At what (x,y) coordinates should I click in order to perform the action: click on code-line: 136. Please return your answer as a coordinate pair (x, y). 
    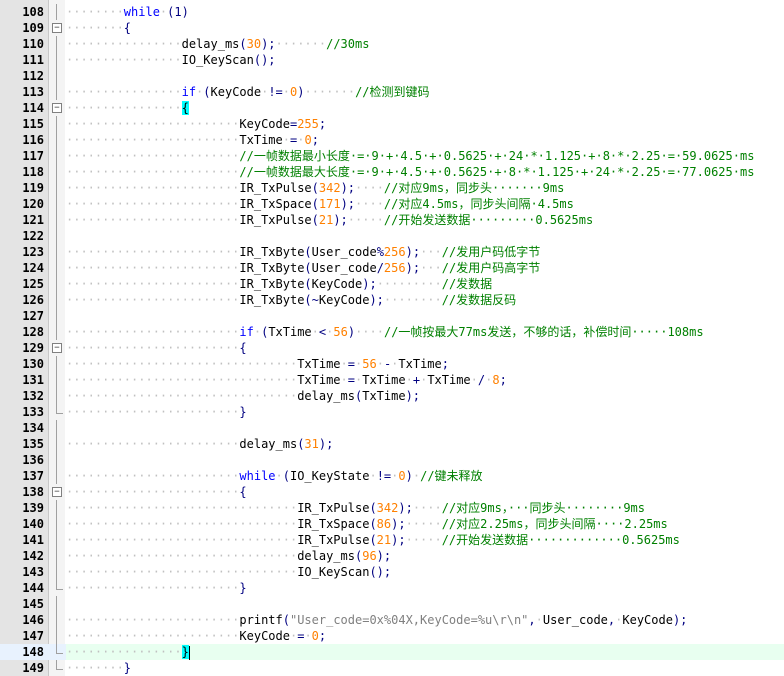
    Looking at the image, I should click on (392, 460).